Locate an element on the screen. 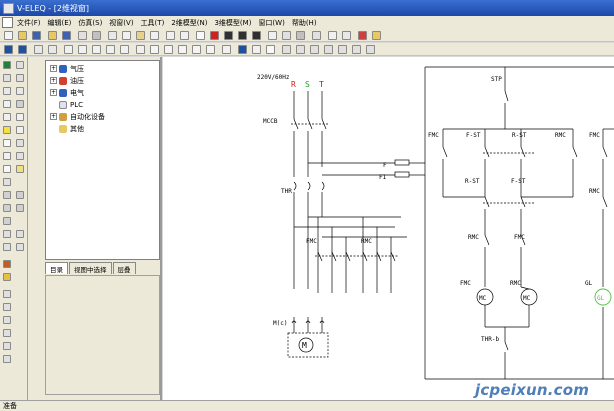 The width and height of the screenshot is (614, 411). save-icon is located at coordinates (36, 35).